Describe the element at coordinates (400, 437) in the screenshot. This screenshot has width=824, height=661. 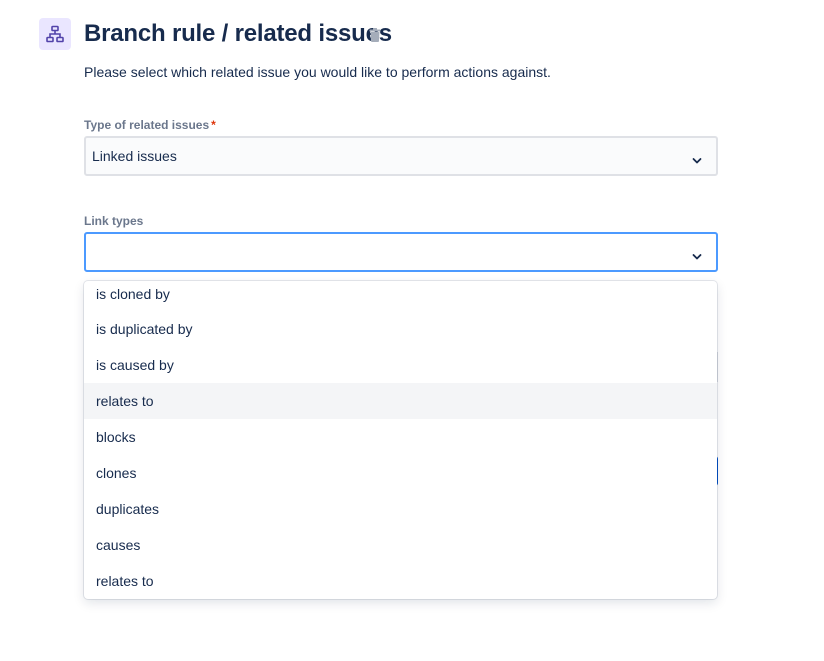
I see `option-blocks: blocks` at that location.